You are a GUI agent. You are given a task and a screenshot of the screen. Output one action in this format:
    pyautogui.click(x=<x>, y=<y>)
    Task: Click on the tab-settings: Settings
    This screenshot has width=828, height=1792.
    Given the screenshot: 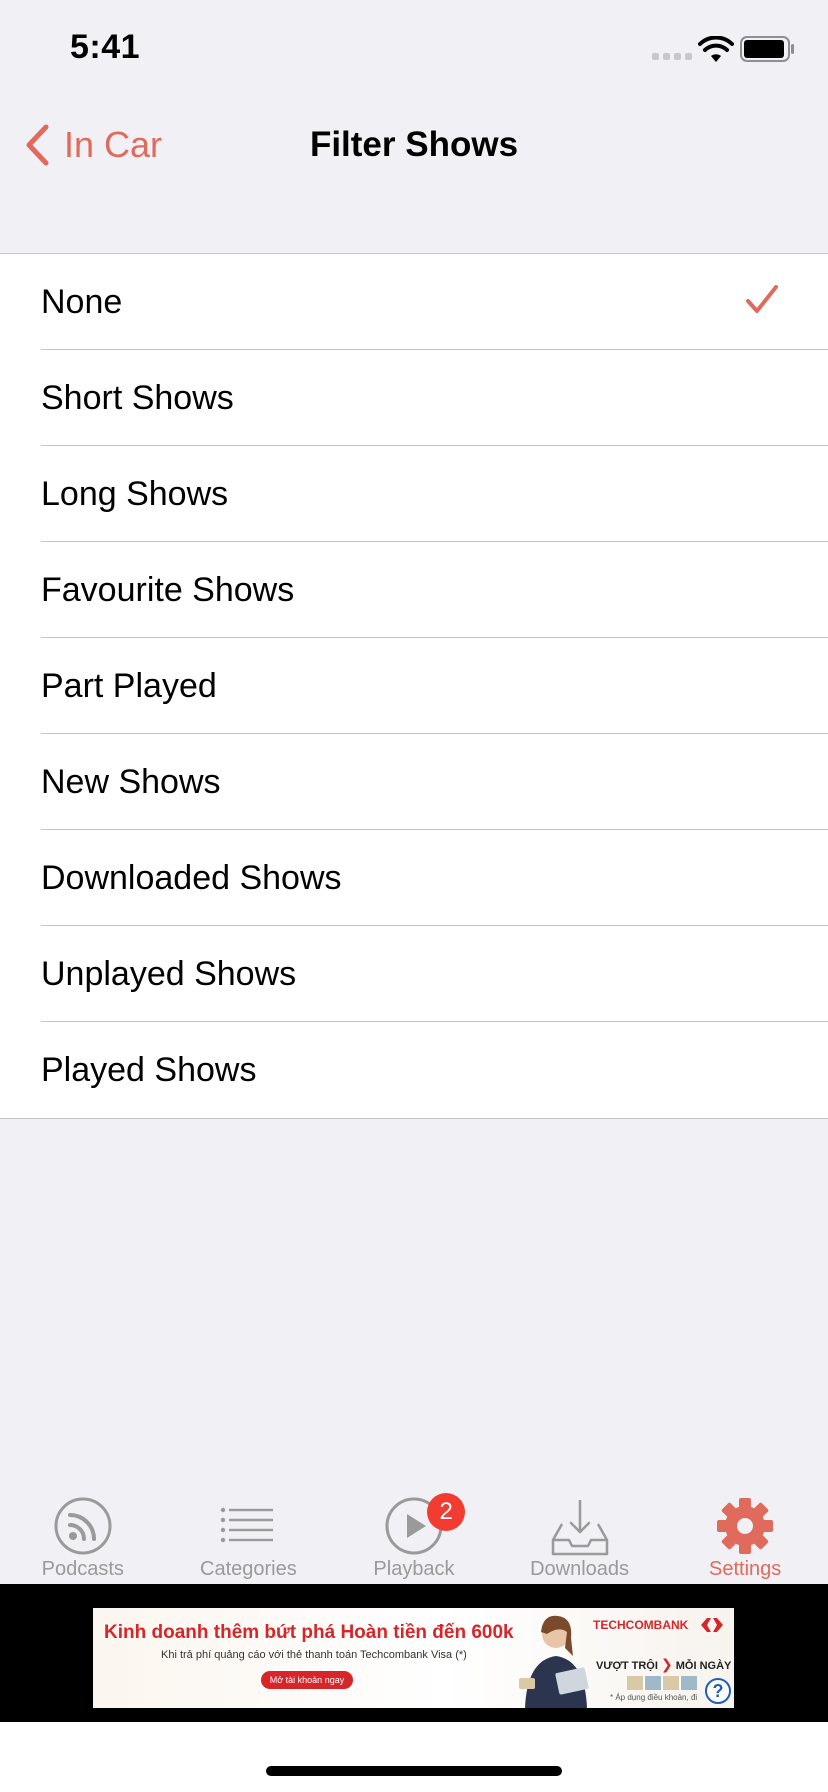 What is the action you would take?
    pyautogui.click(x=745, y=1530)
    